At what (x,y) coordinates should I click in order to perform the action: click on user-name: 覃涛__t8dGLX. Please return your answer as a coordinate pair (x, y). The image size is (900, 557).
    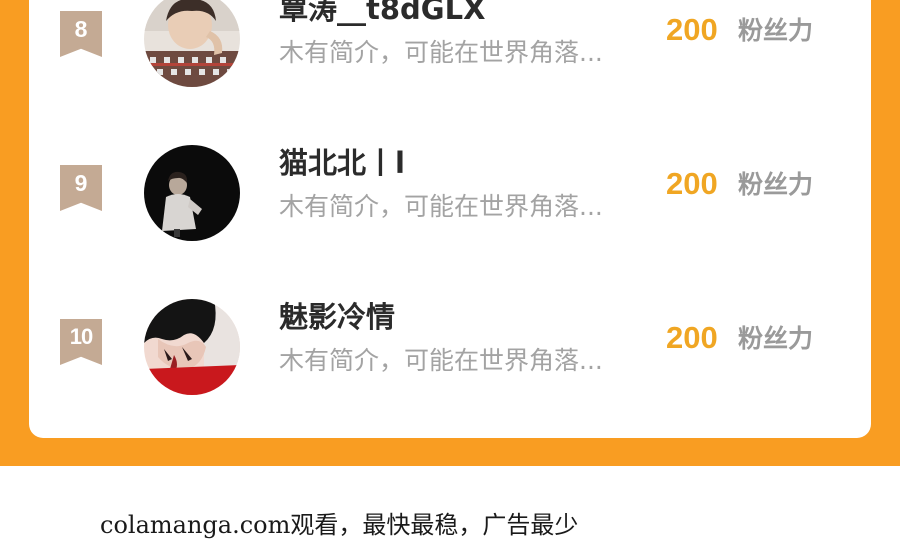
    Looking at the image, I should click on (382, 13).